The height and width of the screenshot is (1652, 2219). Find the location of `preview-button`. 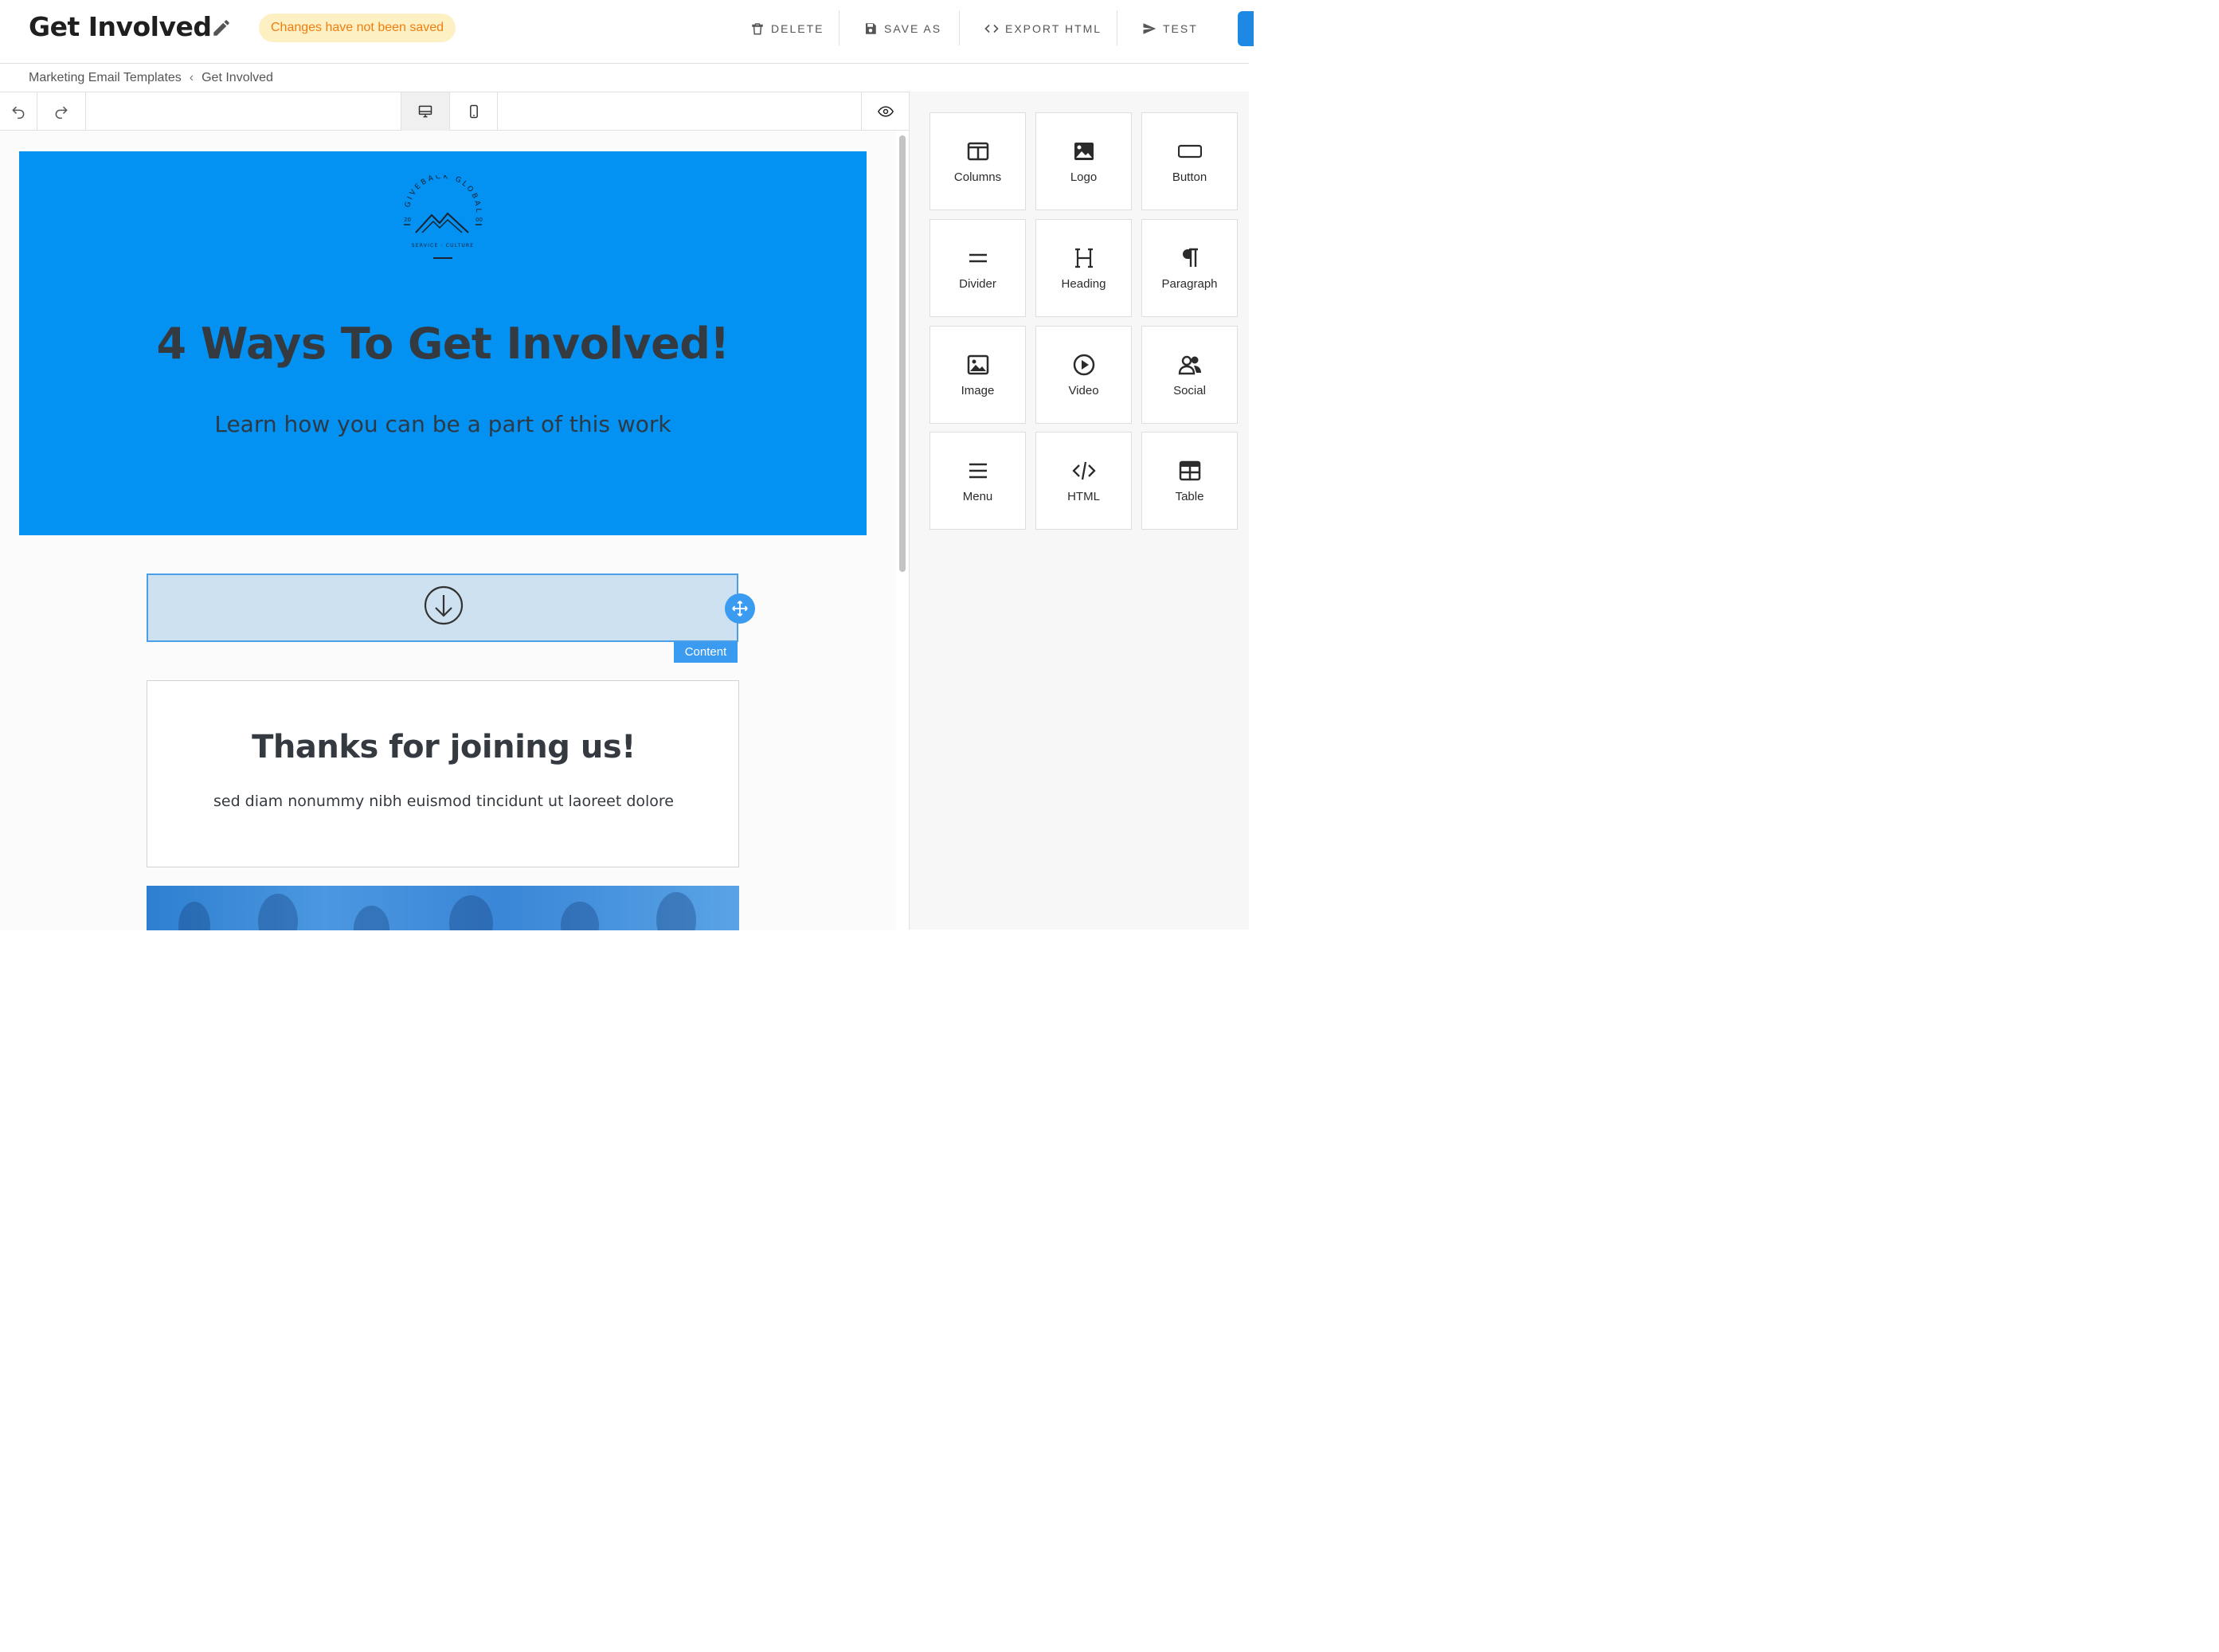

preview-button is located at coordinates (885, 111).